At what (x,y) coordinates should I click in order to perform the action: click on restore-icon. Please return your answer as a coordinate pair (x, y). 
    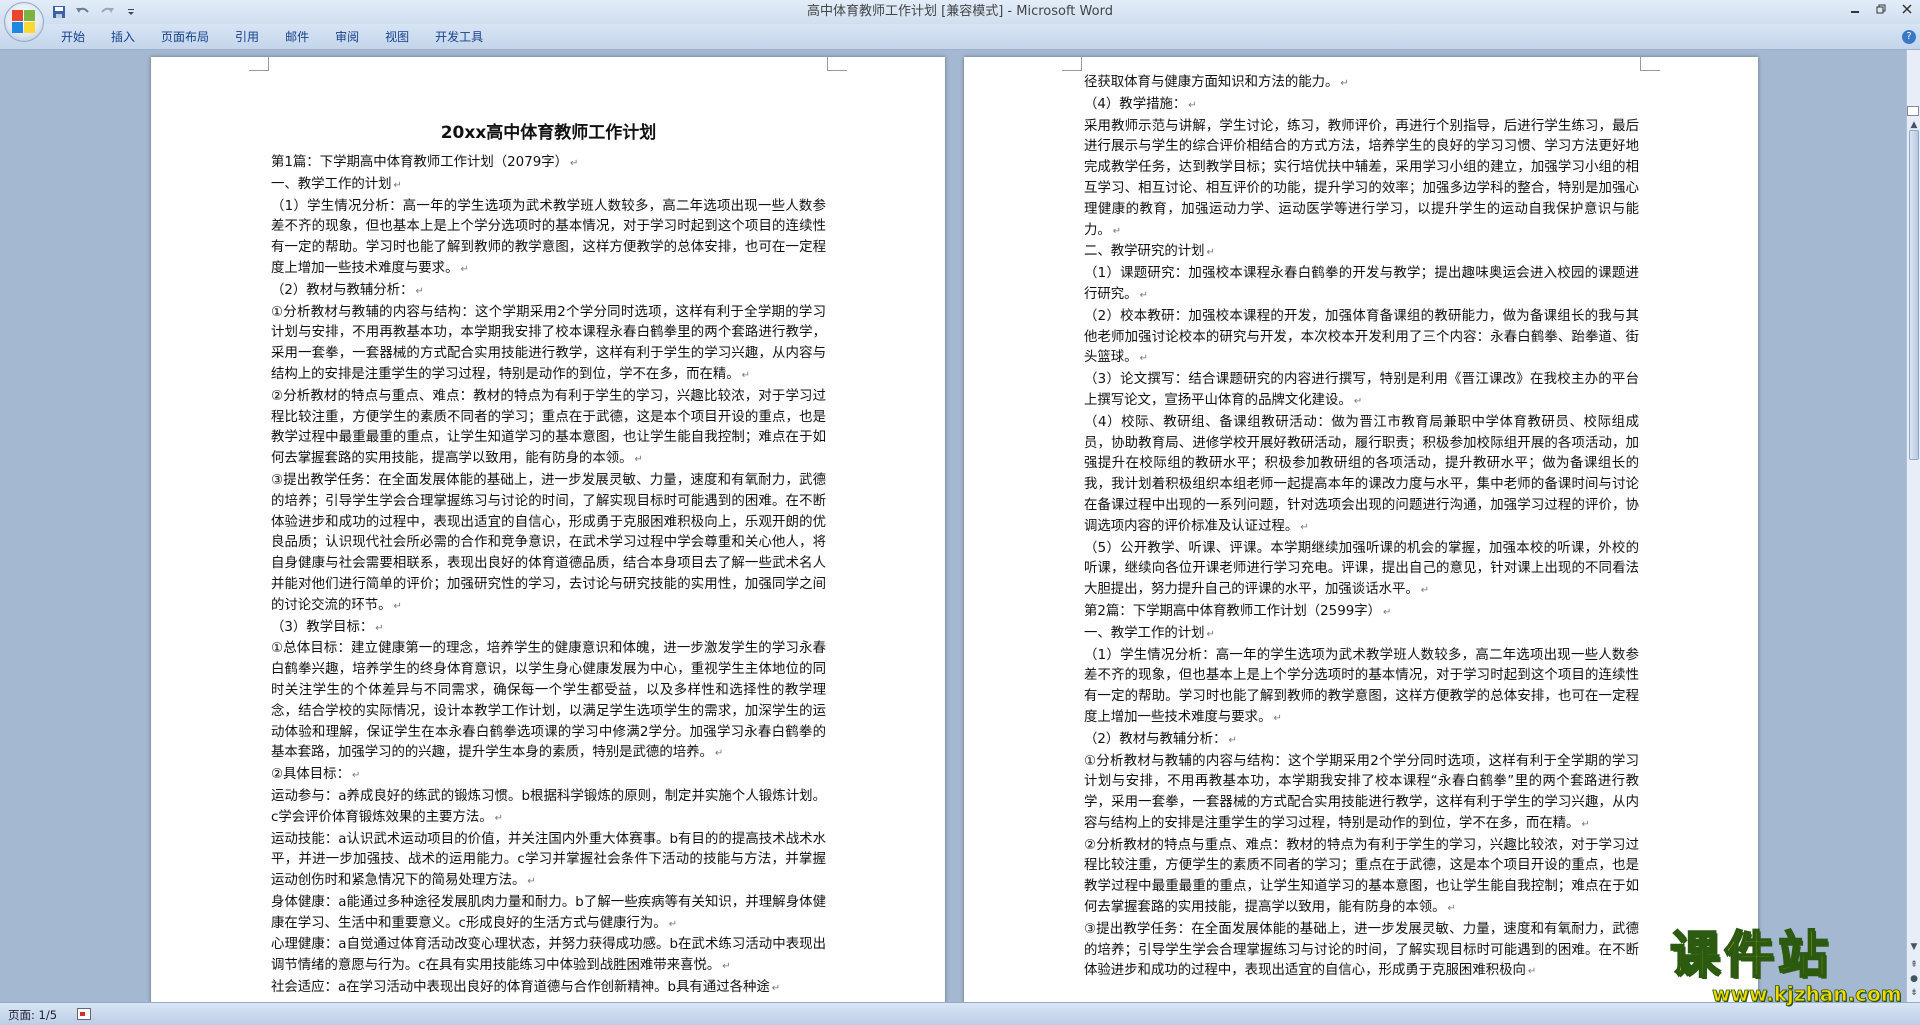
    Looking at the image, I should click on (1881, 9).